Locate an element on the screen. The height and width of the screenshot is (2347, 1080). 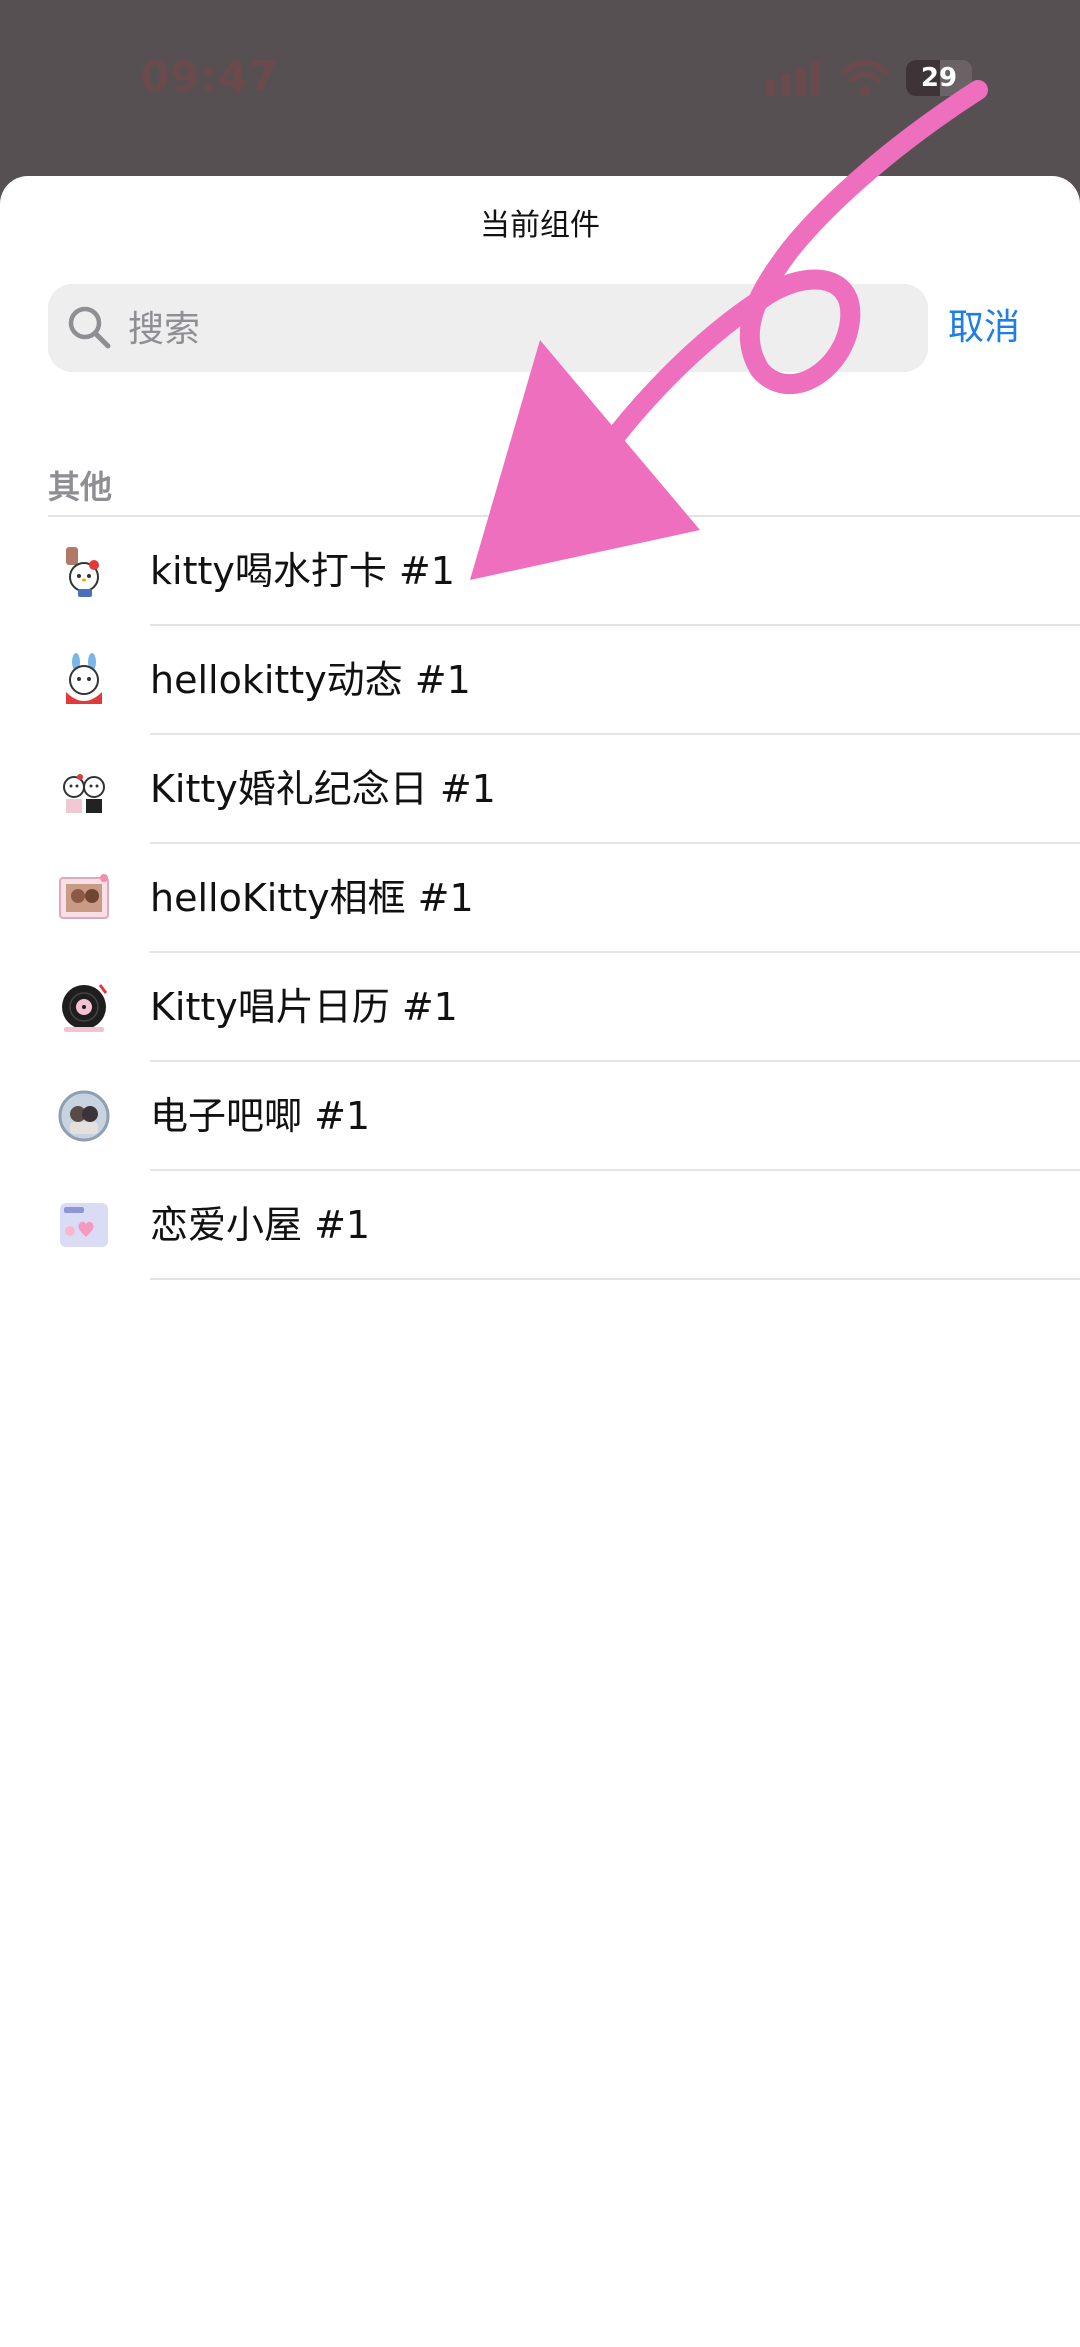
list-item-label: 电子吧唧 #1 is located at coordinates (260, 1116).